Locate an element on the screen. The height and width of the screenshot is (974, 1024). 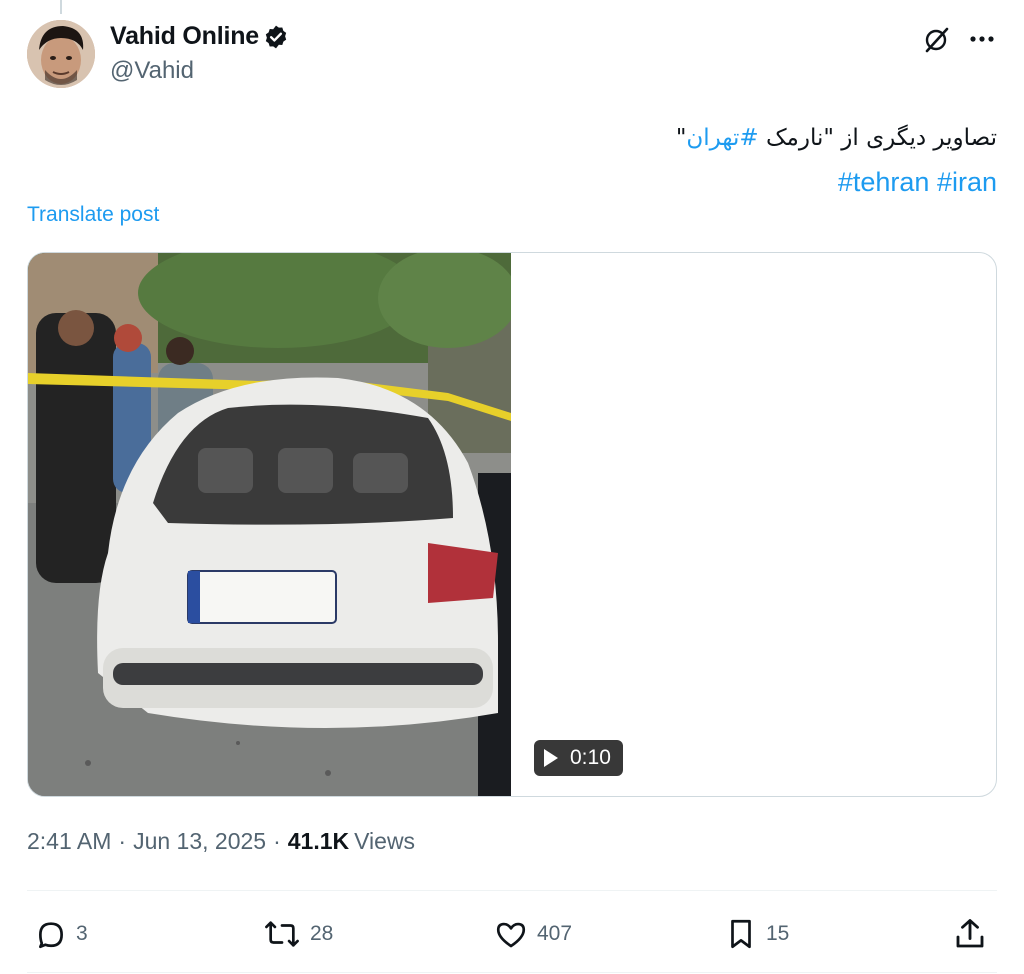
thread-connector is located at coordinates (61, 7).